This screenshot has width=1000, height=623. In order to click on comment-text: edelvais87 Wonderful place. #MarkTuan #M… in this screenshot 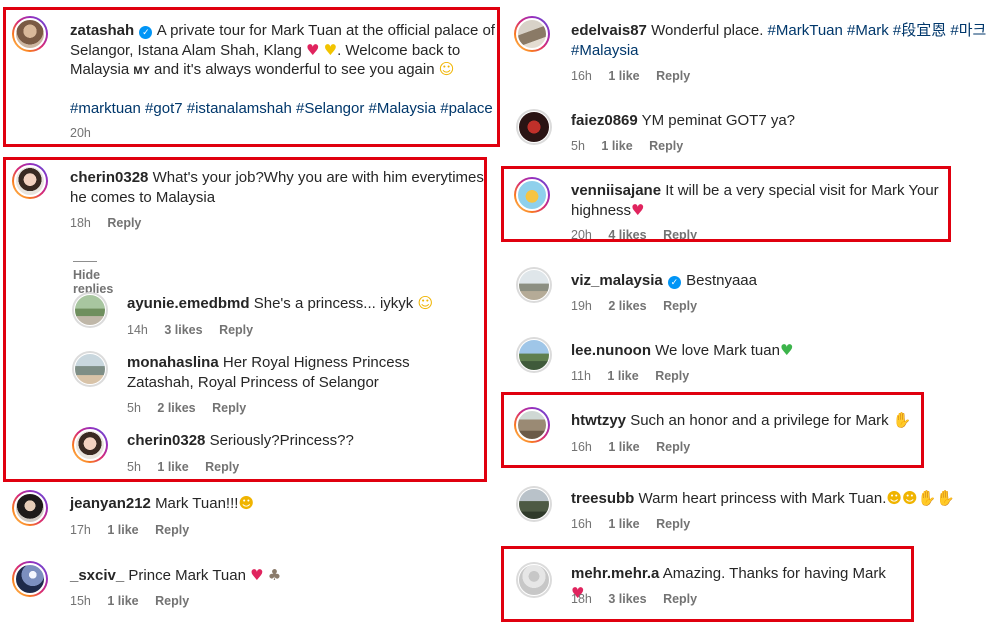, I will do `click(779, 40)`.